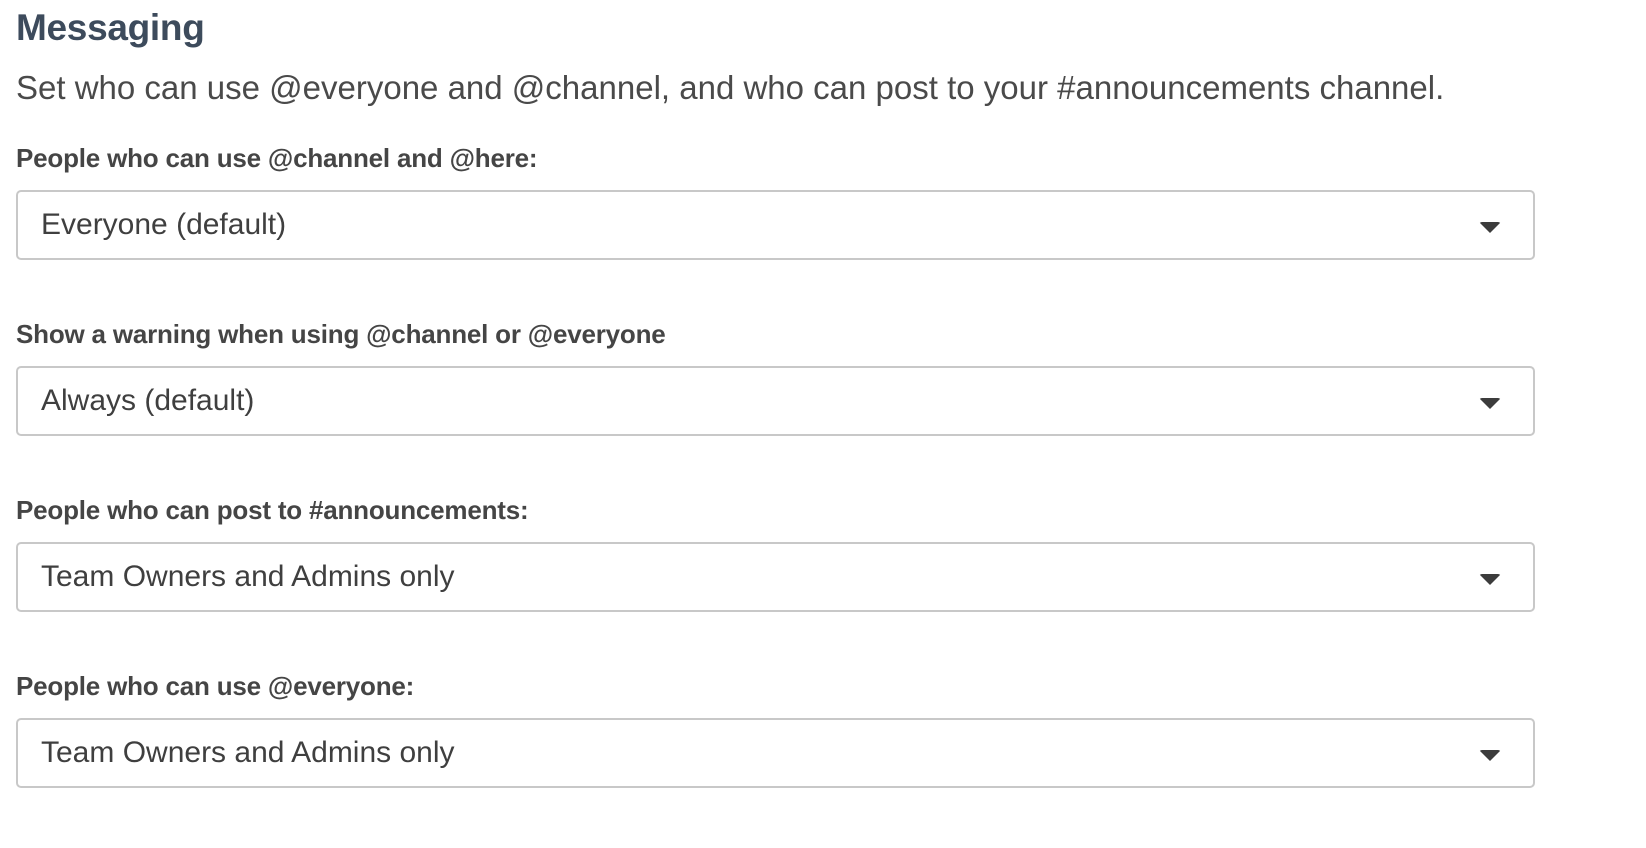 The width and height of the screenshot is (1646, 848). Describe the element at coordinates (775, 577) in the screenshot. I see `announcements-permission-select: Team Owners and Admins only` at that location.